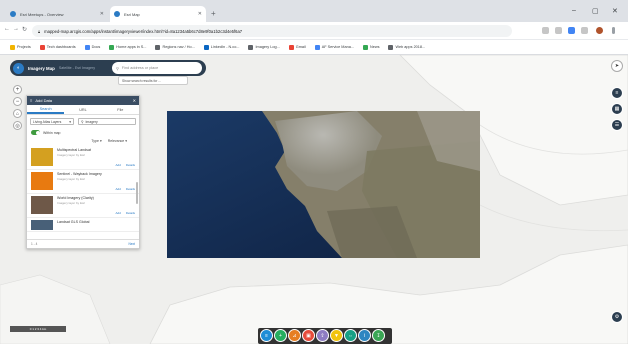 This screenshot has height=344, width=628. What do you see at coordinates (12, 47) in the screenshot?
I see `bookmark-folder-icon` at bounding box center [12, 47].